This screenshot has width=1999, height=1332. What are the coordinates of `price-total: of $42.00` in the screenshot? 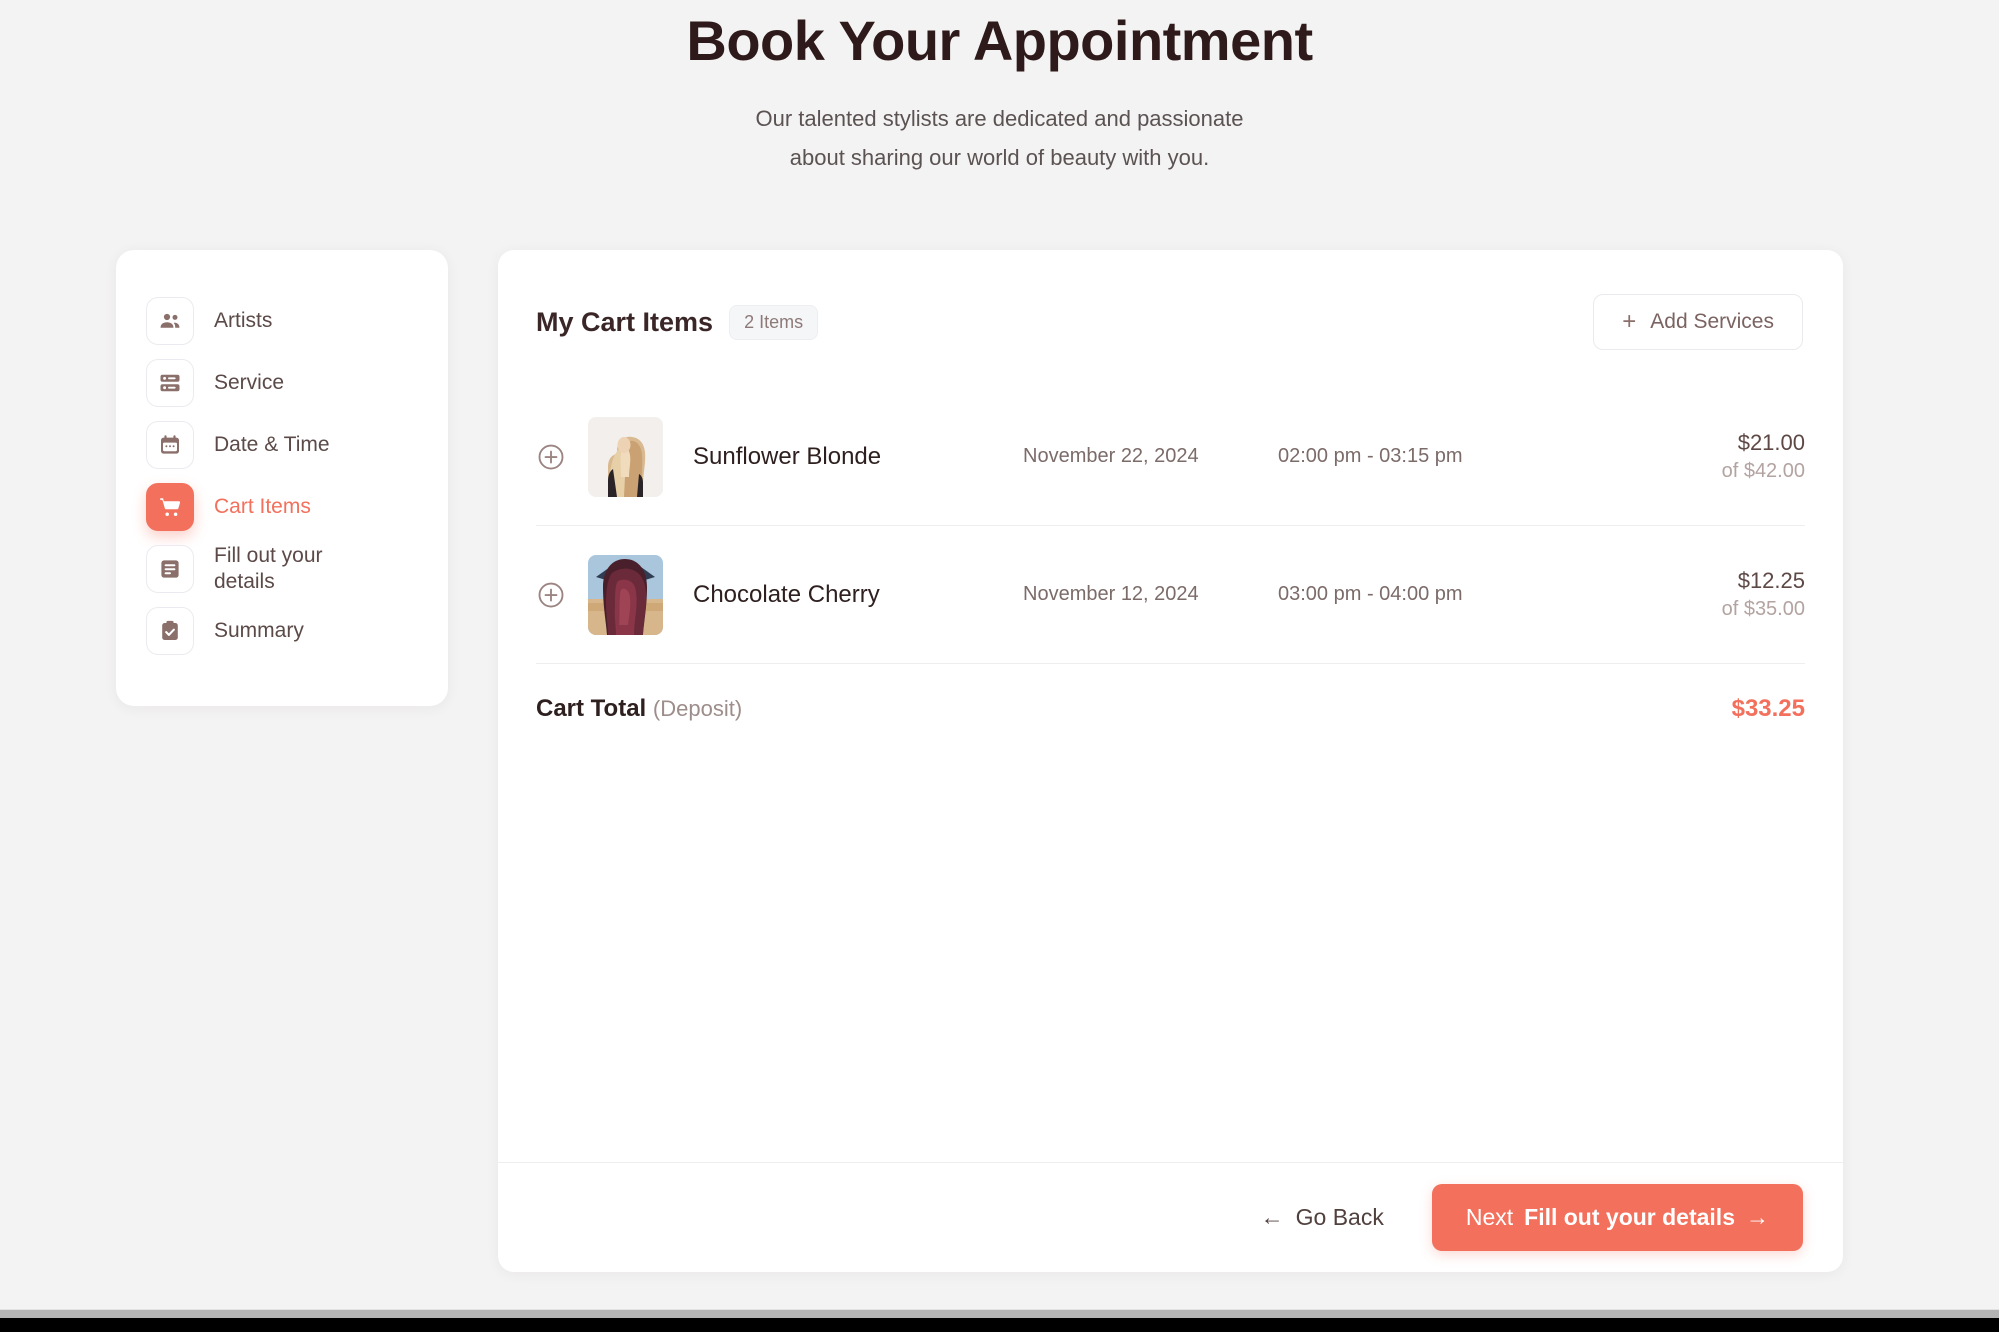 It's located at (1763, 470).